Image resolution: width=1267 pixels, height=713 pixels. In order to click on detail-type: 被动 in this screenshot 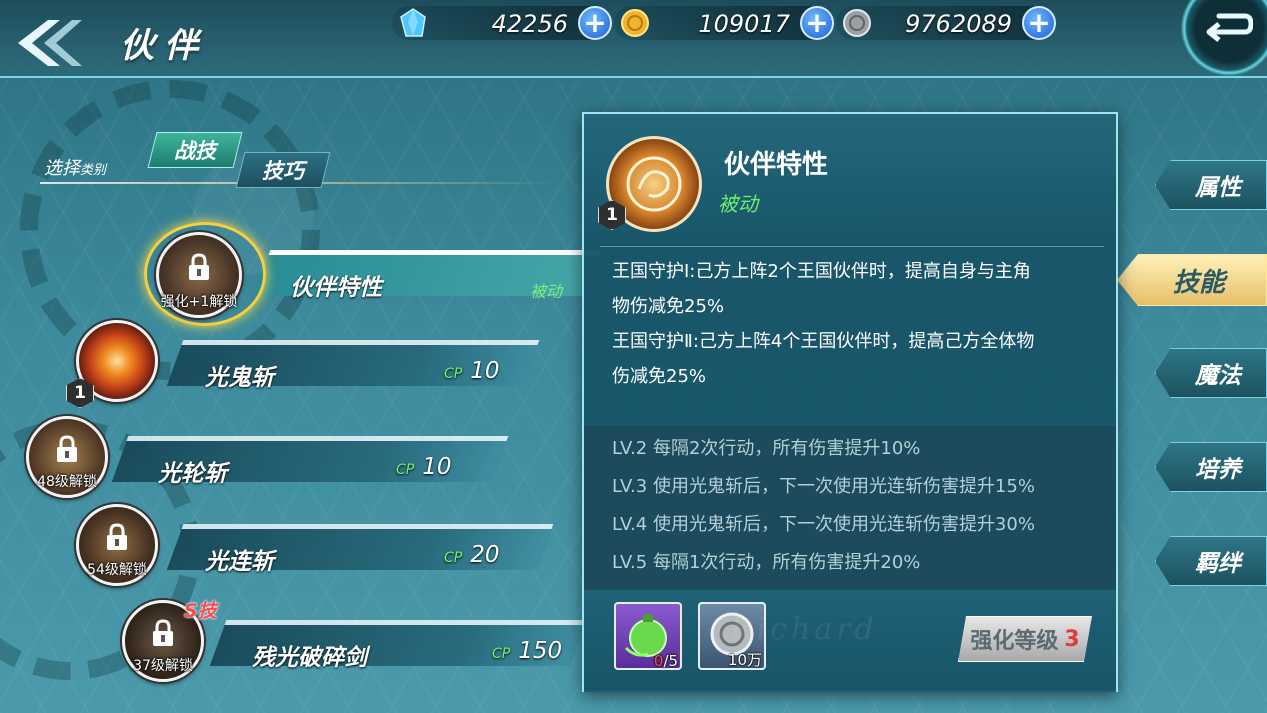, I will do `click(738, 204)`.